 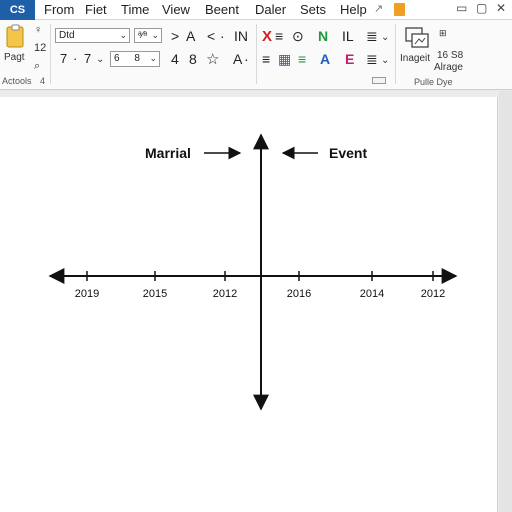 What do you see at coordinates (325, 59) in the screenshot?
I see `text-color-icon: A` at bounding box center [325, 59].